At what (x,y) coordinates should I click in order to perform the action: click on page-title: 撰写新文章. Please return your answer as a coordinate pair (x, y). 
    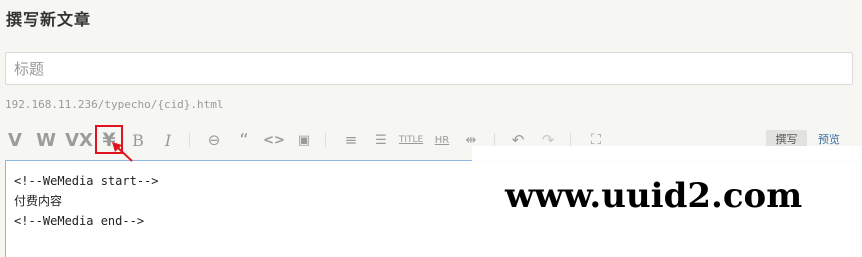
    Looking at the image, I should click on (49, 19).